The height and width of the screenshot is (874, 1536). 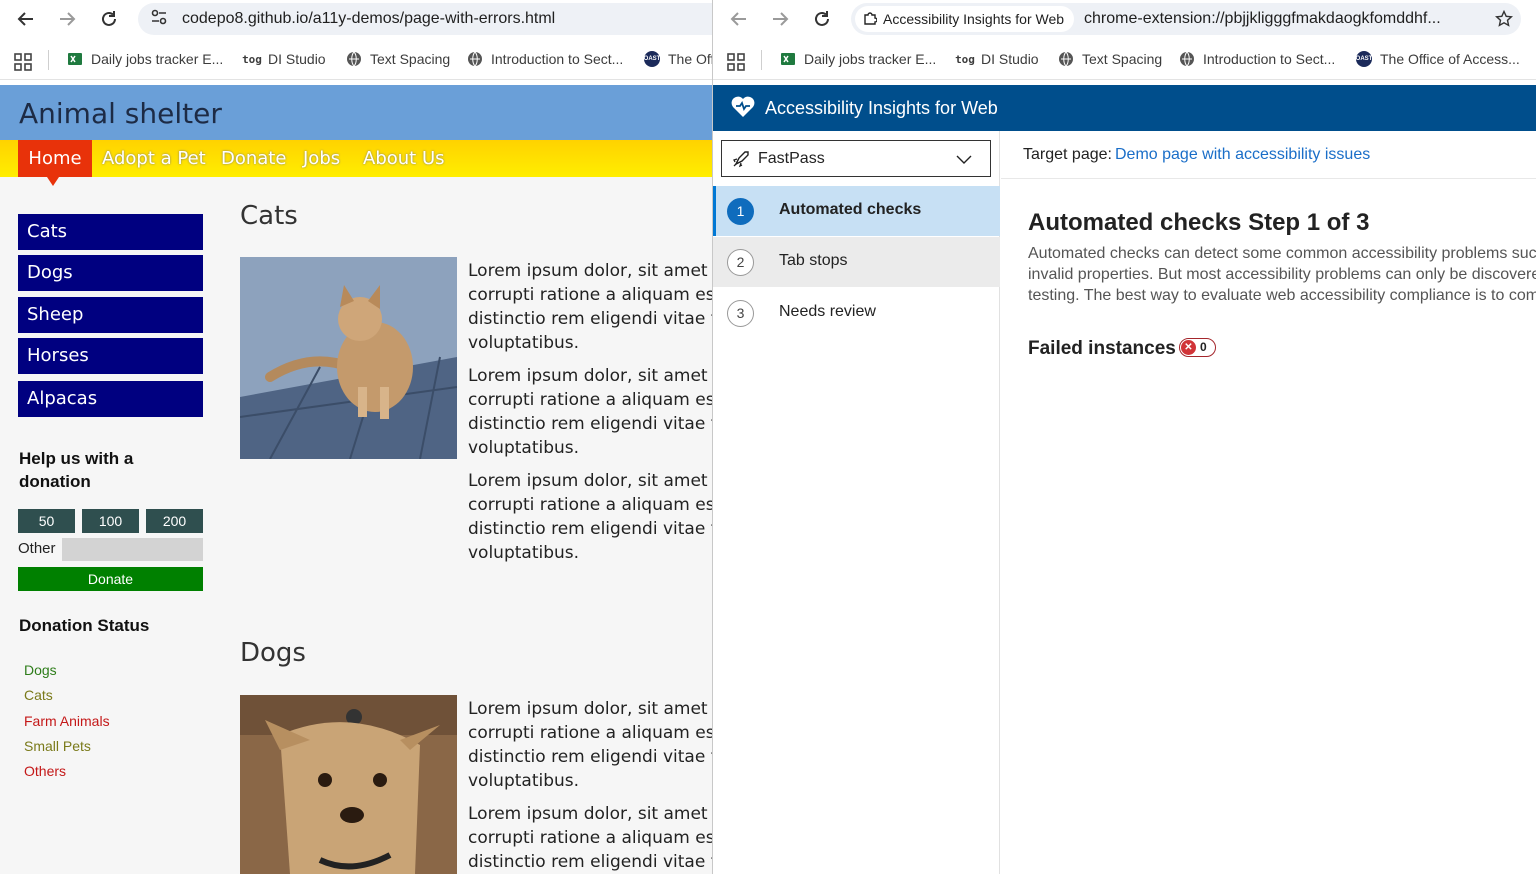 What do you see at coordinates (1067, 154) in the screenshot?
I see `target-page-label: Target page:` at bounding box center [1067, 154].